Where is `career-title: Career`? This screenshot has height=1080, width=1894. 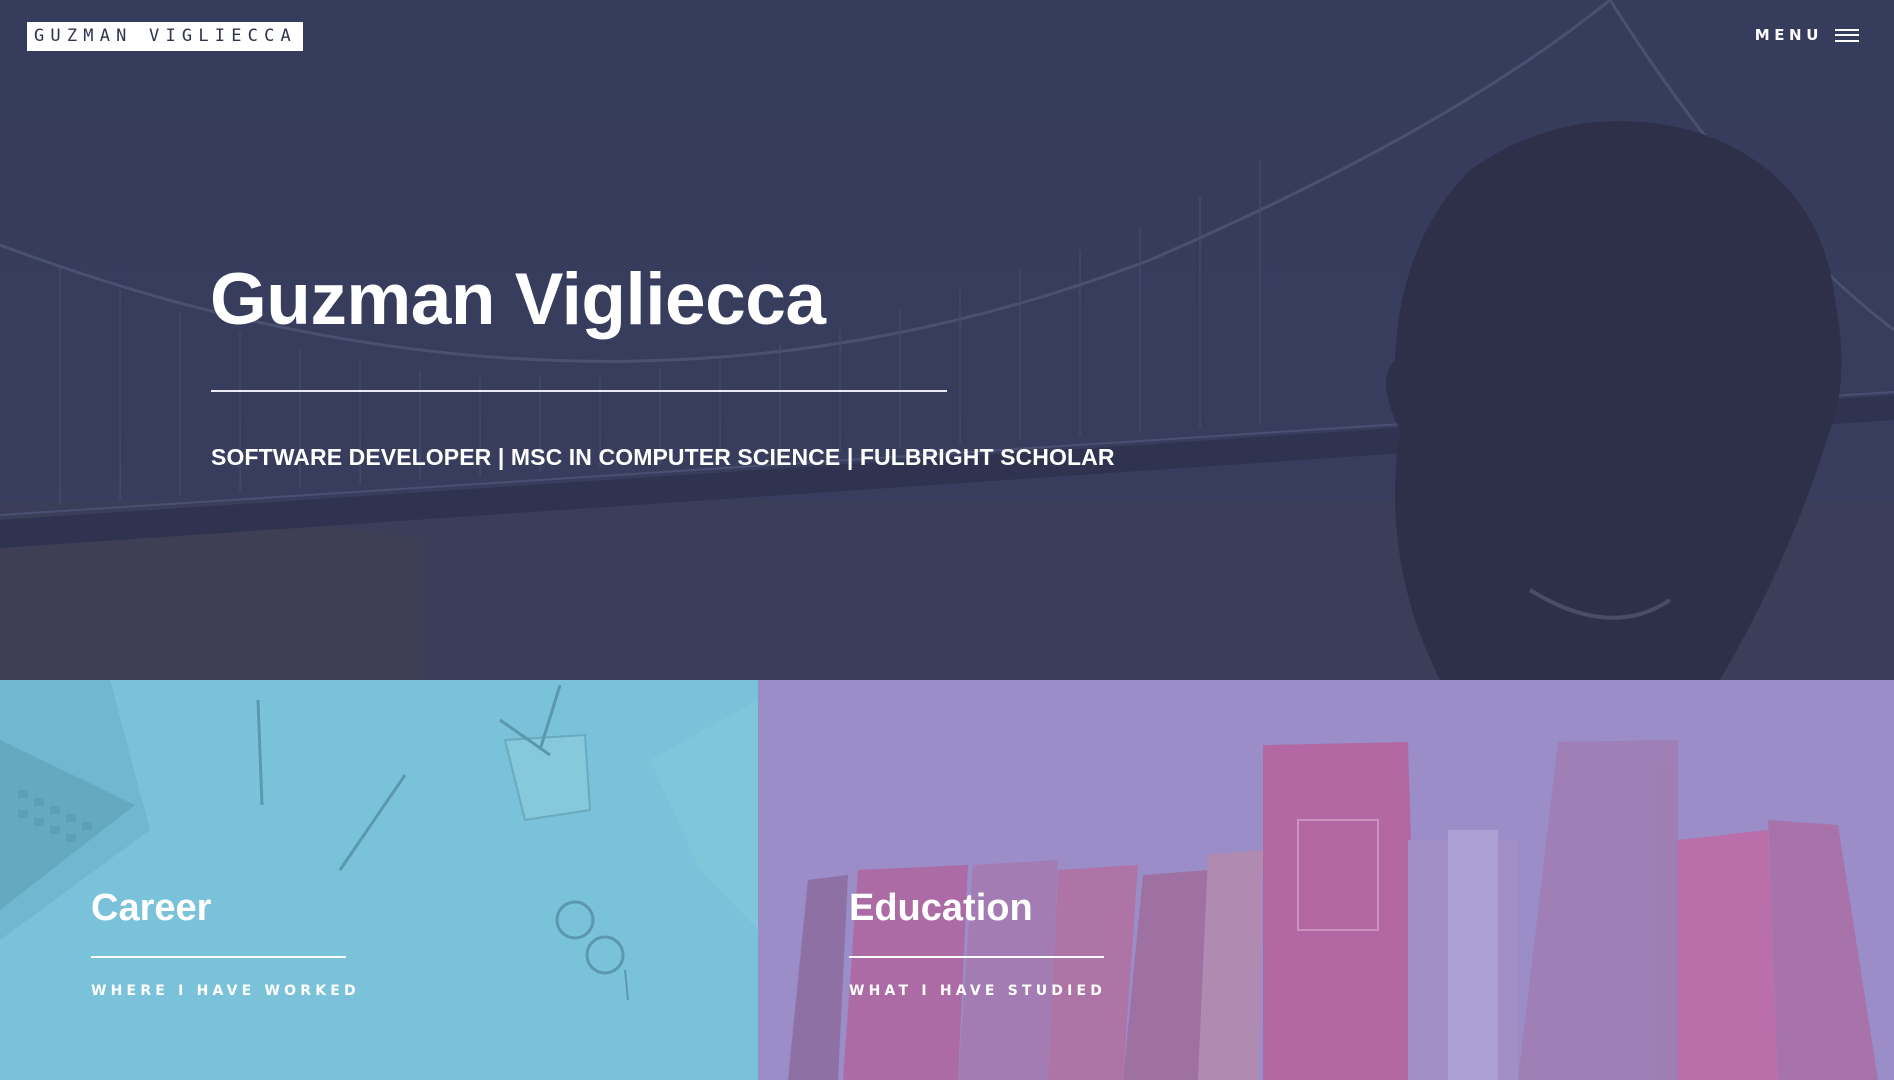
career-title: Career is located at coordinates (151, 908).